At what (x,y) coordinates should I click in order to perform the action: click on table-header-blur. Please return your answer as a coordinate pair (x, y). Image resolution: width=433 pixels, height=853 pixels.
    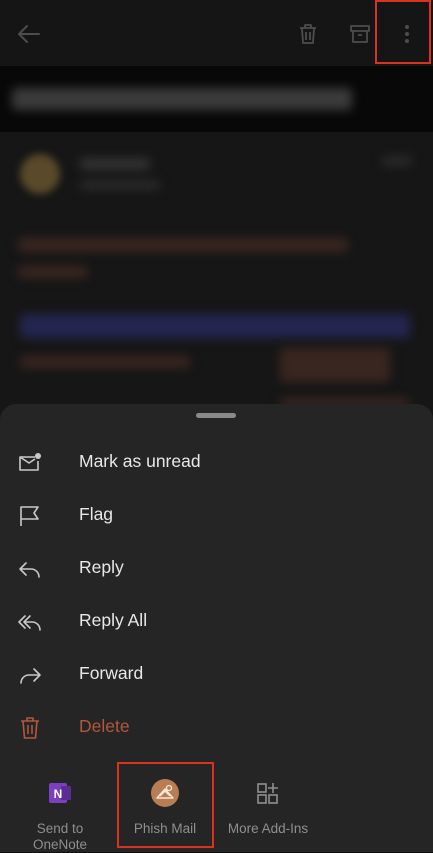
    Looking at the image, I should click on (215, 326).